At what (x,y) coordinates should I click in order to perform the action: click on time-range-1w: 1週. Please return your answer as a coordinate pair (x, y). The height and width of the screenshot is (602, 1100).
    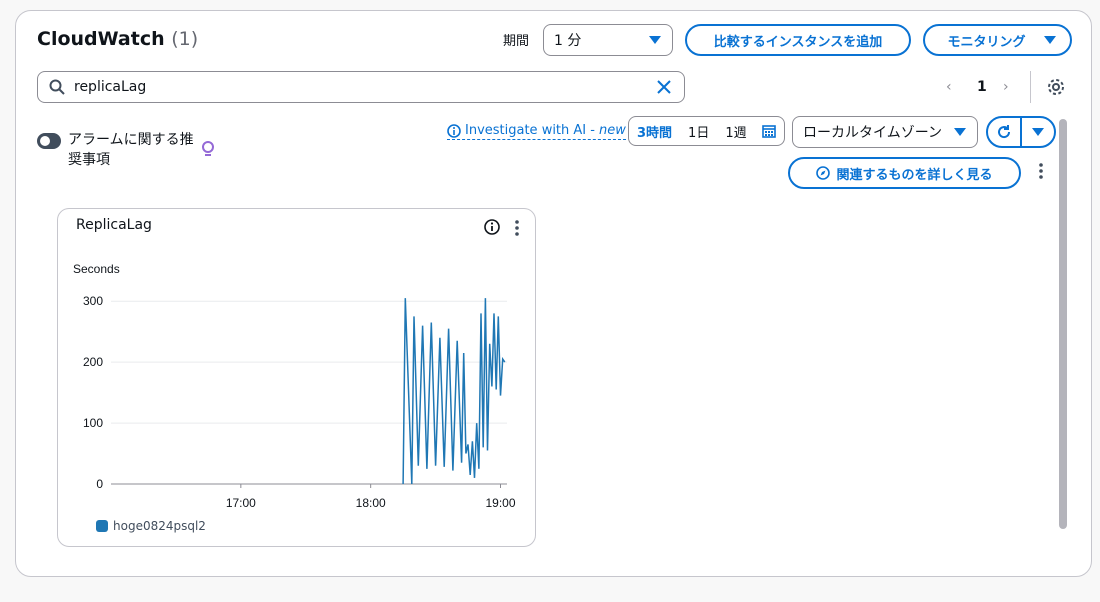
    Looking at the image, I should click on (735, 131).